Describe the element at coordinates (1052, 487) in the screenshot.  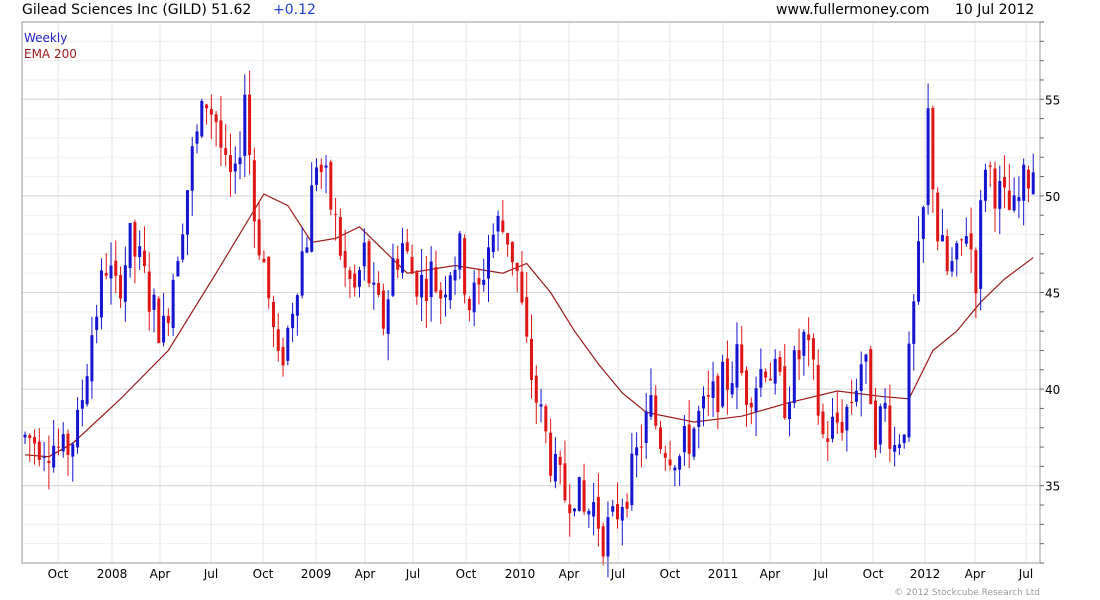
I see `y-tick-label: 35` at that location.